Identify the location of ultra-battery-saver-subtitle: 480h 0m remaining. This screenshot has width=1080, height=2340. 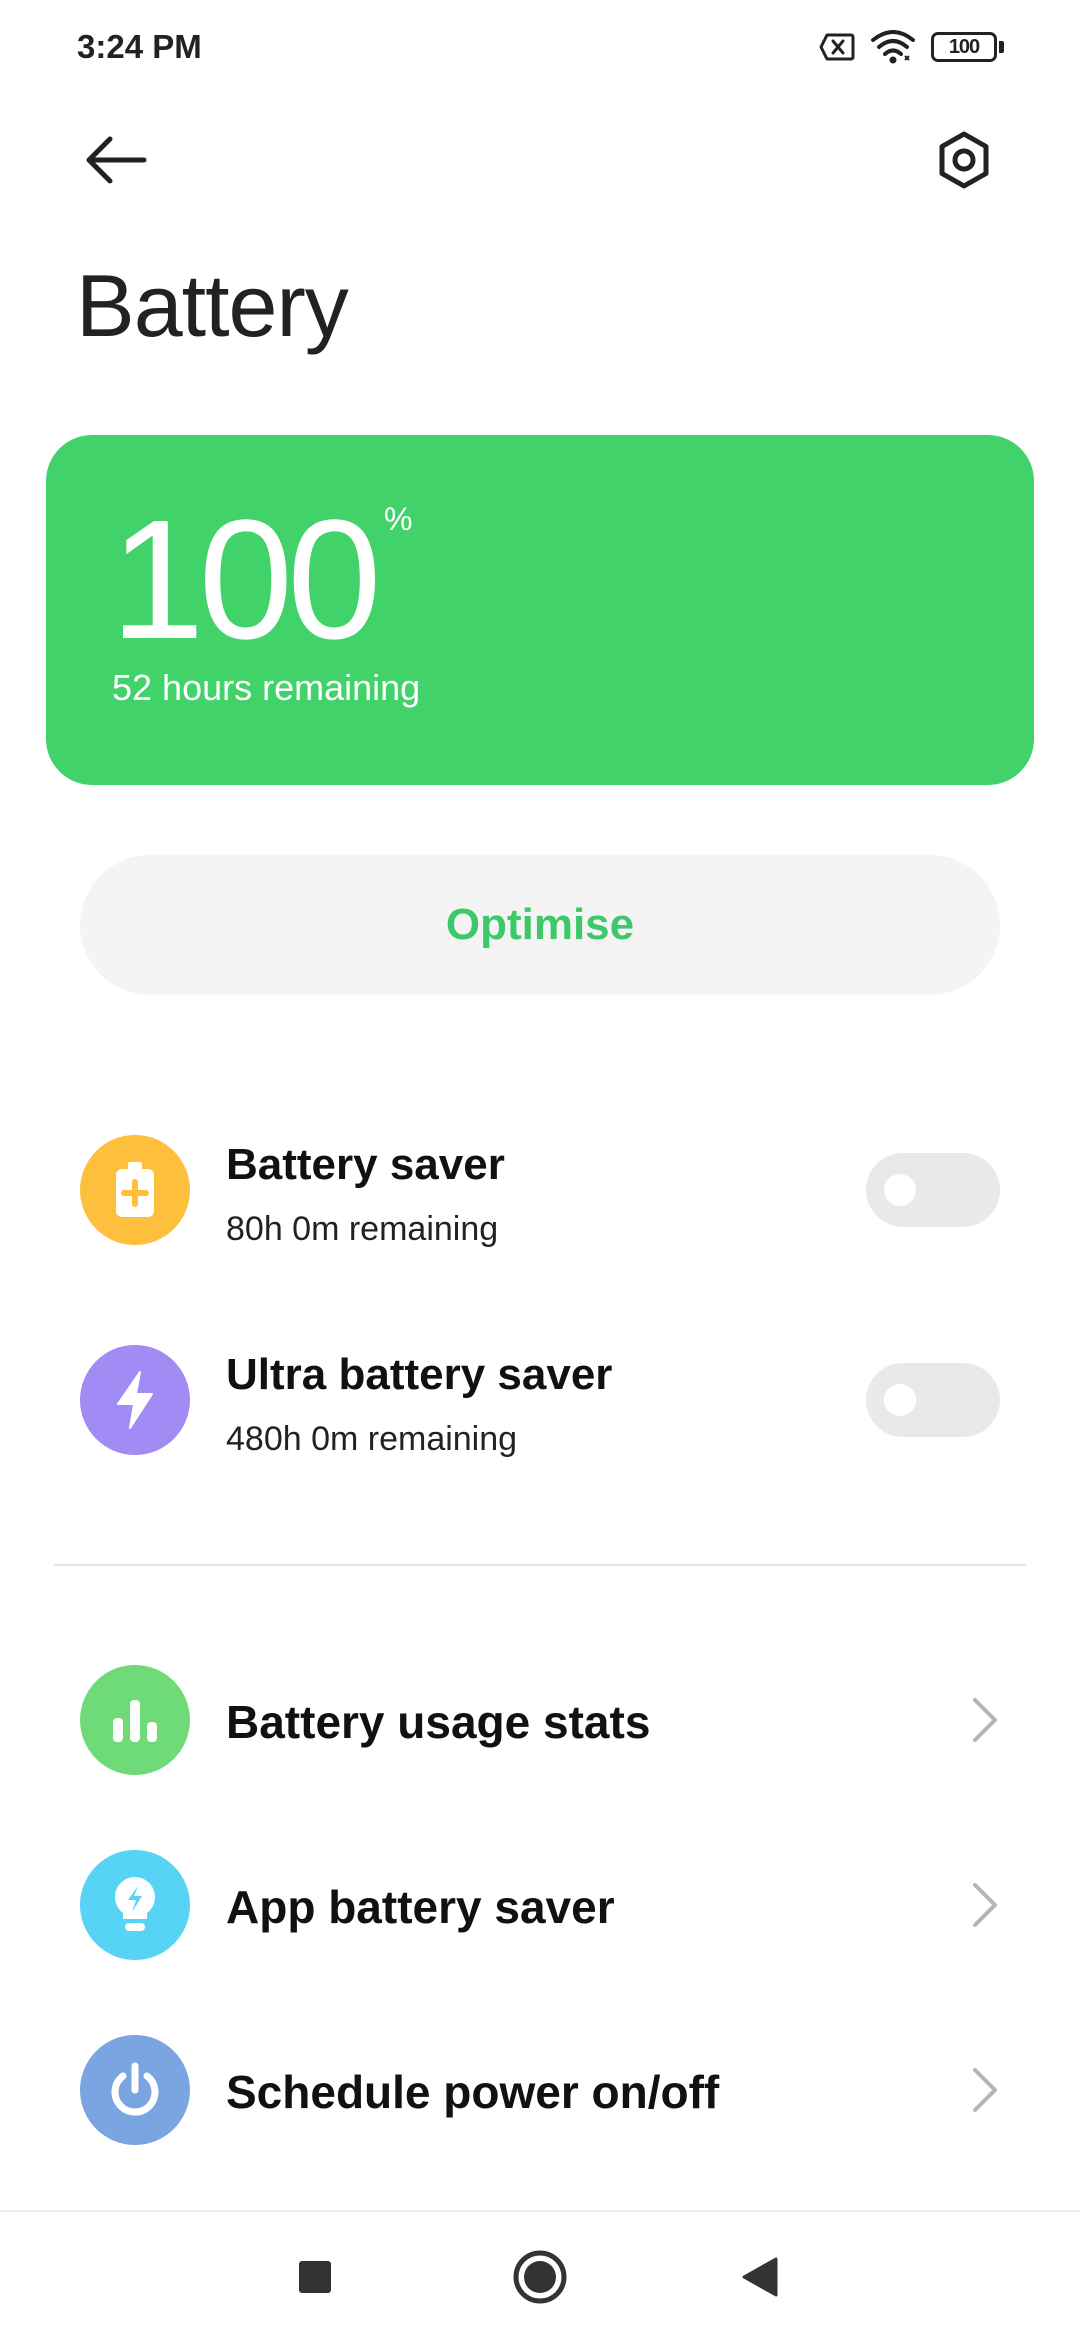
(372, 1439).